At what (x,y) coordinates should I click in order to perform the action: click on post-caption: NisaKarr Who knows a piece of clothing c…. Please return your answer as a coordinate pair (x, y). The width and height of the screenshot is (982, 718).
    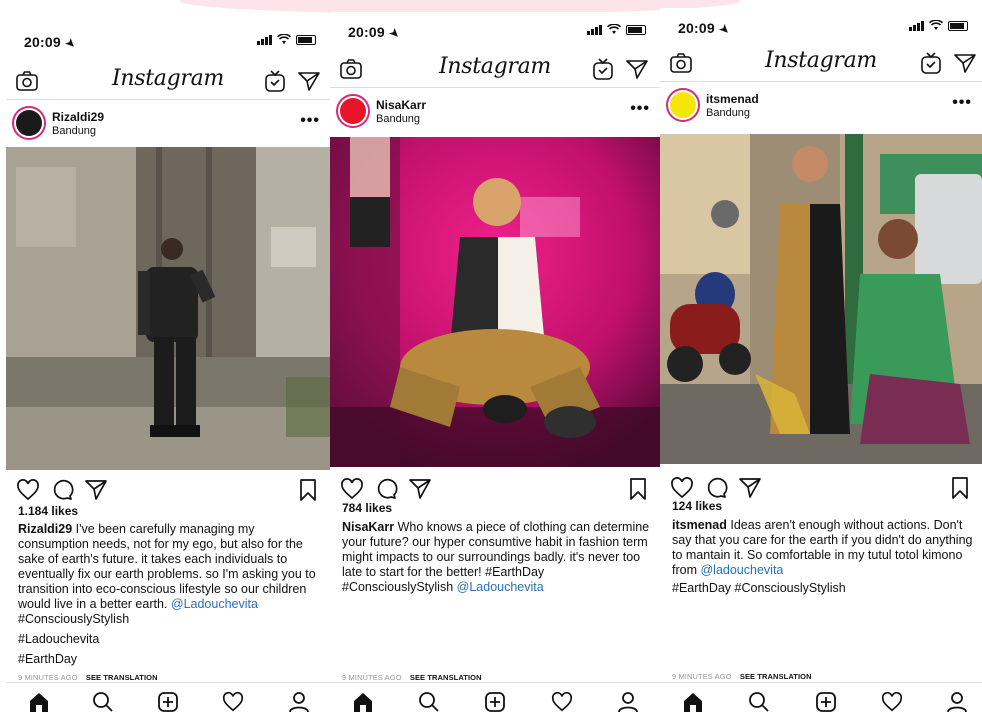
    Looking at the image, I should click on (497, 557).